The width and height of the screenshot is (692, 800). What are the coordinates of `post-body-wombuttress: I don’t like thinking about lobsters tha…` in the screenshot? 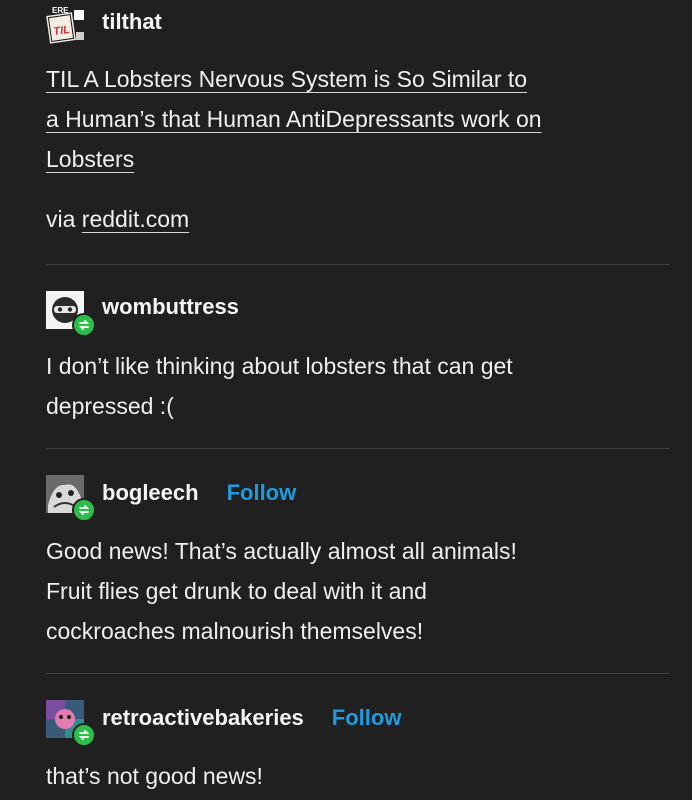 It's located at (354, 386).